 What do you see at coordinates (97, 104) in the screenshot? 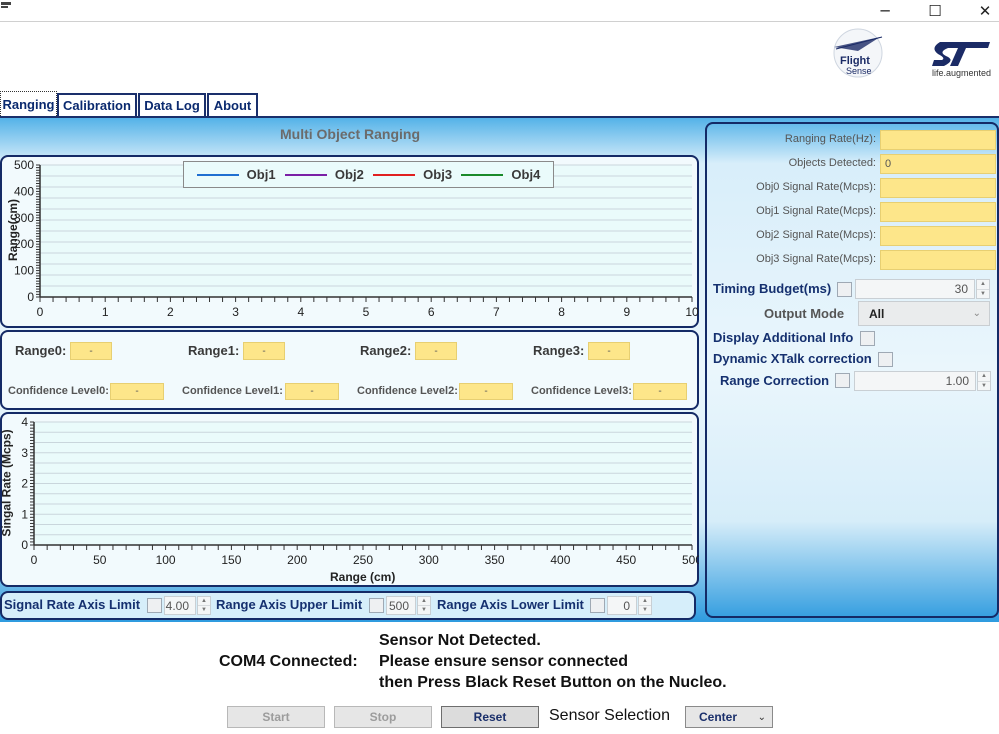
I see `tab-calibration: Calibration` at bounding box center [97, 104].